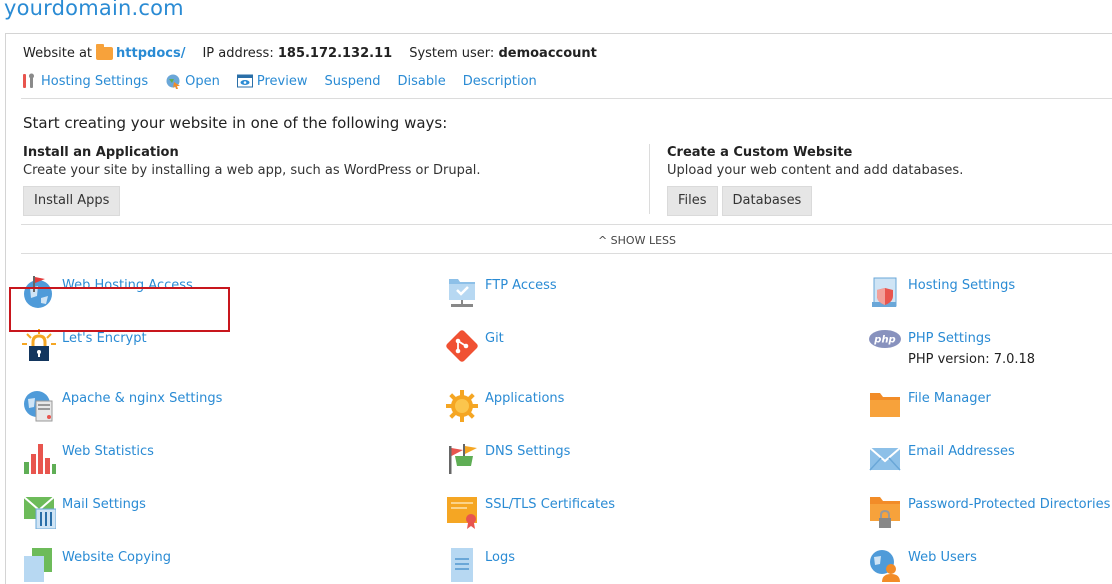 Image resolution: width=1112 pixels, height=584 pixels. I want to click on tools-icon, so click(29, 81).